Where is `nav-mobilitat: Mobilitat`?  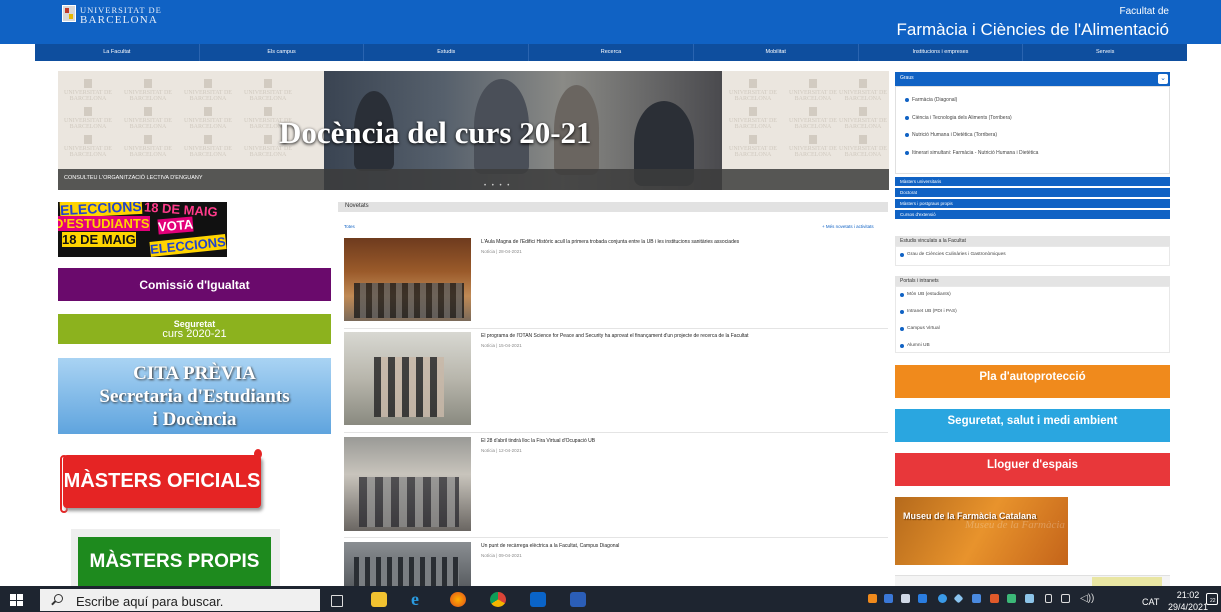
nav-mobilitat: Mobilitat is located at coordinates (776, 52).